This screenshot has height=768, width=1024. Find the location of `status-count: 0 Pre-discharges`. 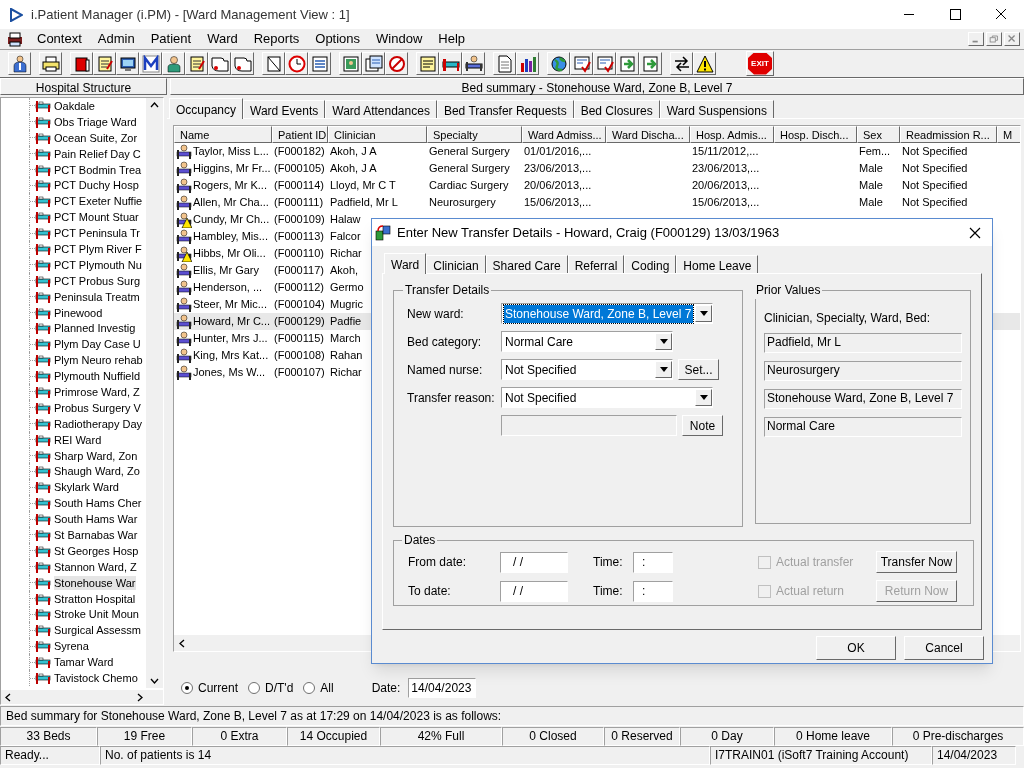

status-count: 0 Pre-discharges is located at coordinates (958, 736).